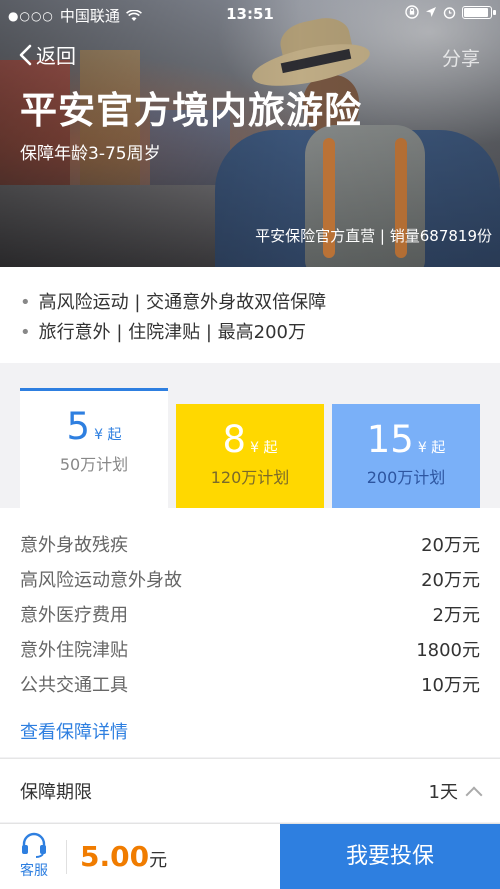 The image size is (500, 889). I want to click on plan-name: 200万计划, so click(406, 477).